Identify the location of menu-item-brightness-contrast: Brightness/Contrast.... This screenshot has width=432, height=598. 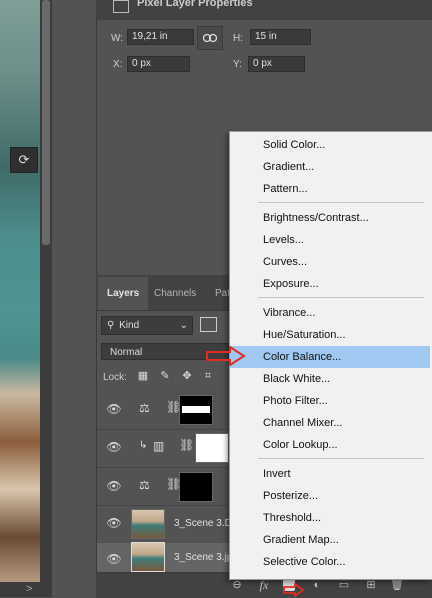
(330, 218).